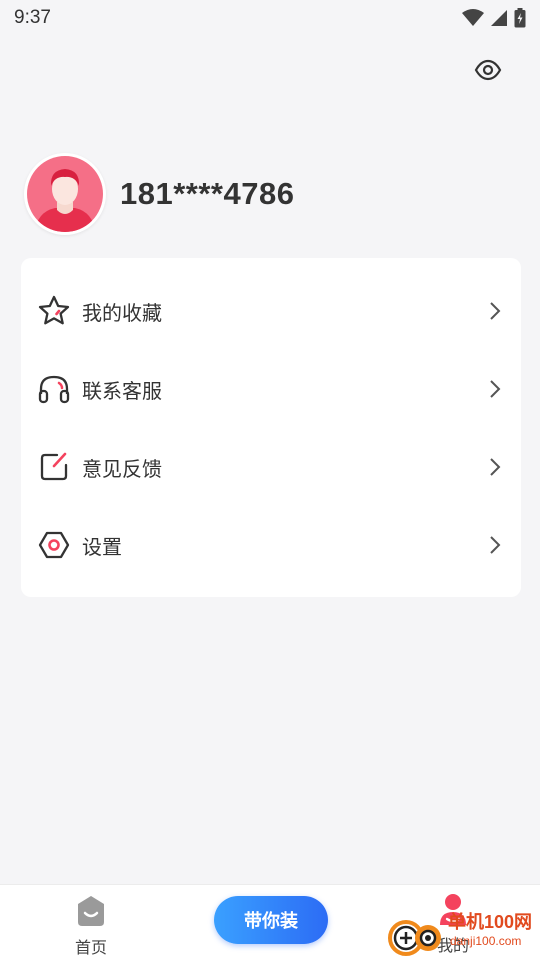 The image size is (540, 960). I want to click on profile-header: 181****4786, so click(159, 194).